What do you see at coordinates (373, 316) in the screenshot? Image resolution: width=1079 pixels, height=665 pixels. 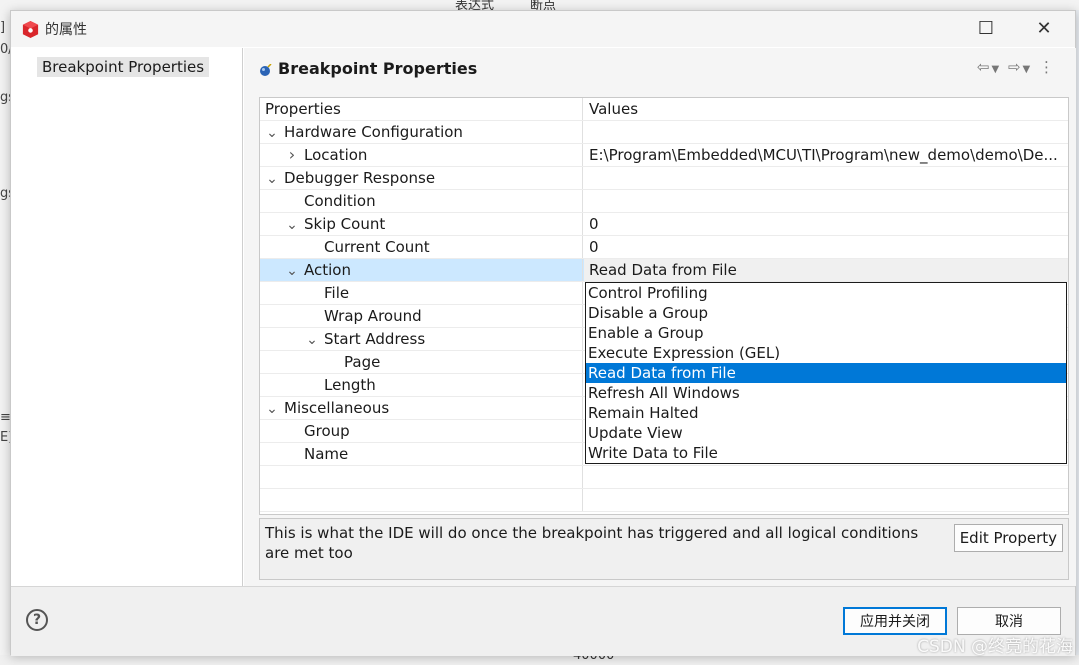 I see `property-label: Wrap Around` at bounding box center [373, 316].